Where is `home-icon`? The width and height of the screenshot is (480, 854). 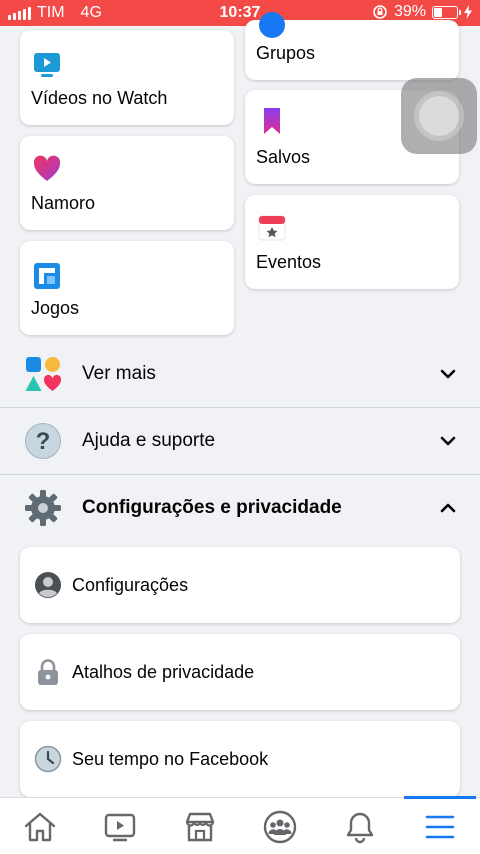 home-icon is located at coordinates (40, 826).